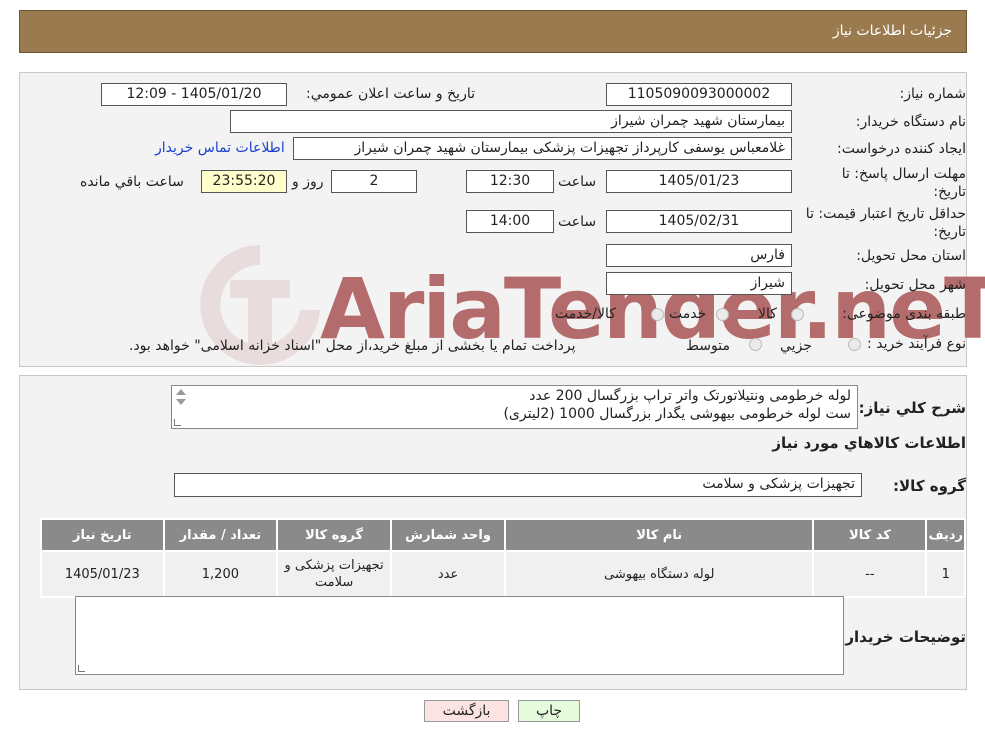 The image size is (985, 744). I want to click on buyer-contact-link: اطلاعات تماس خريدار, so click(220, 148).